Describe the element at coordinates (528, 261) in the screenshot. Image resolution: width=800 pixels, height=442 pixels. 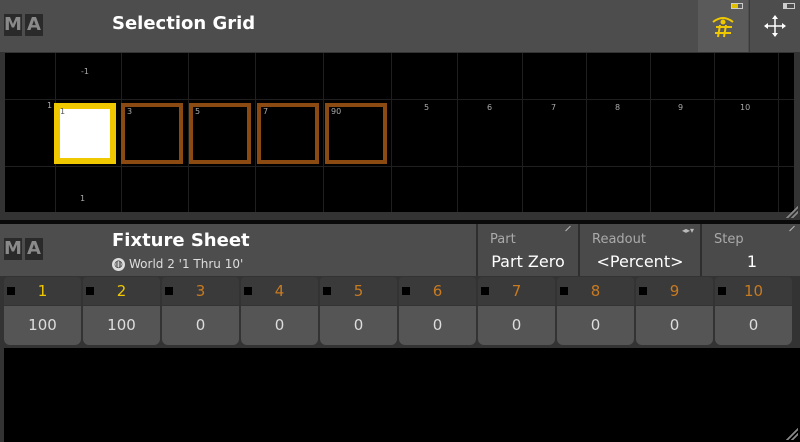
I see `part-value: Part Zero` at that location.